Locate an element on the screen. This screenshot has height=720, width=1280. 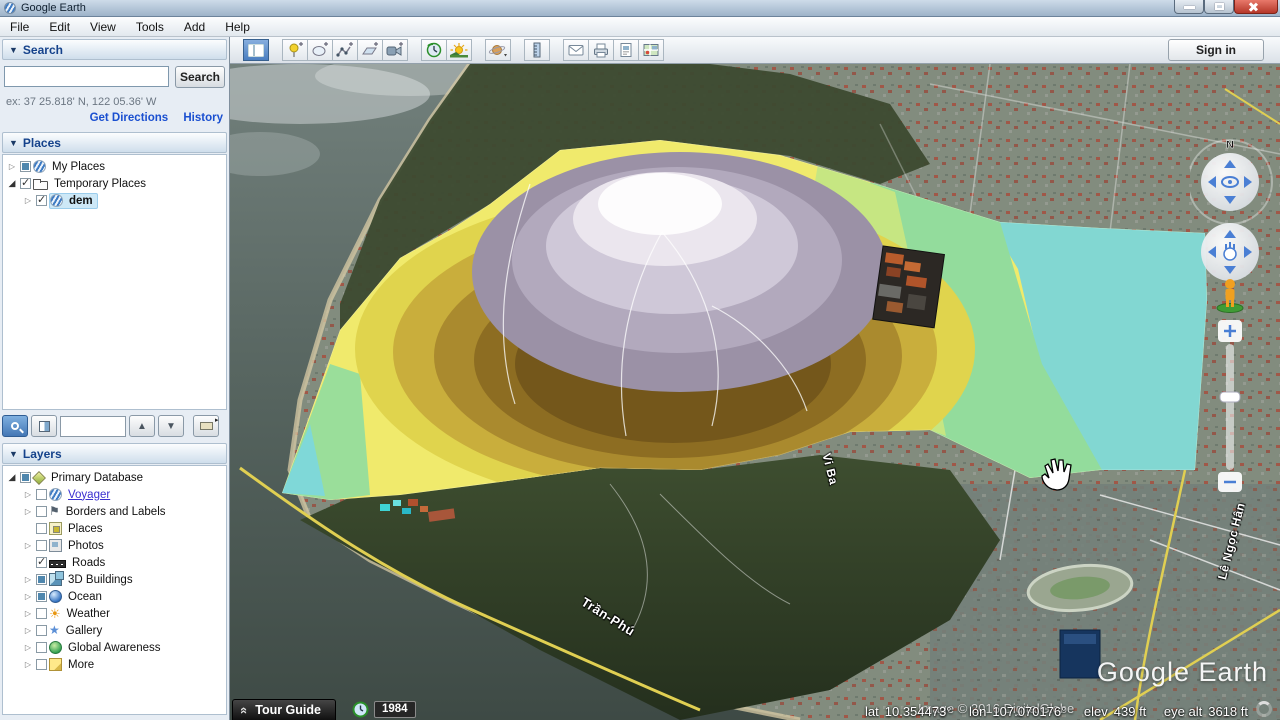
sidebar-toggle-button is located at coordinates (256, 50).